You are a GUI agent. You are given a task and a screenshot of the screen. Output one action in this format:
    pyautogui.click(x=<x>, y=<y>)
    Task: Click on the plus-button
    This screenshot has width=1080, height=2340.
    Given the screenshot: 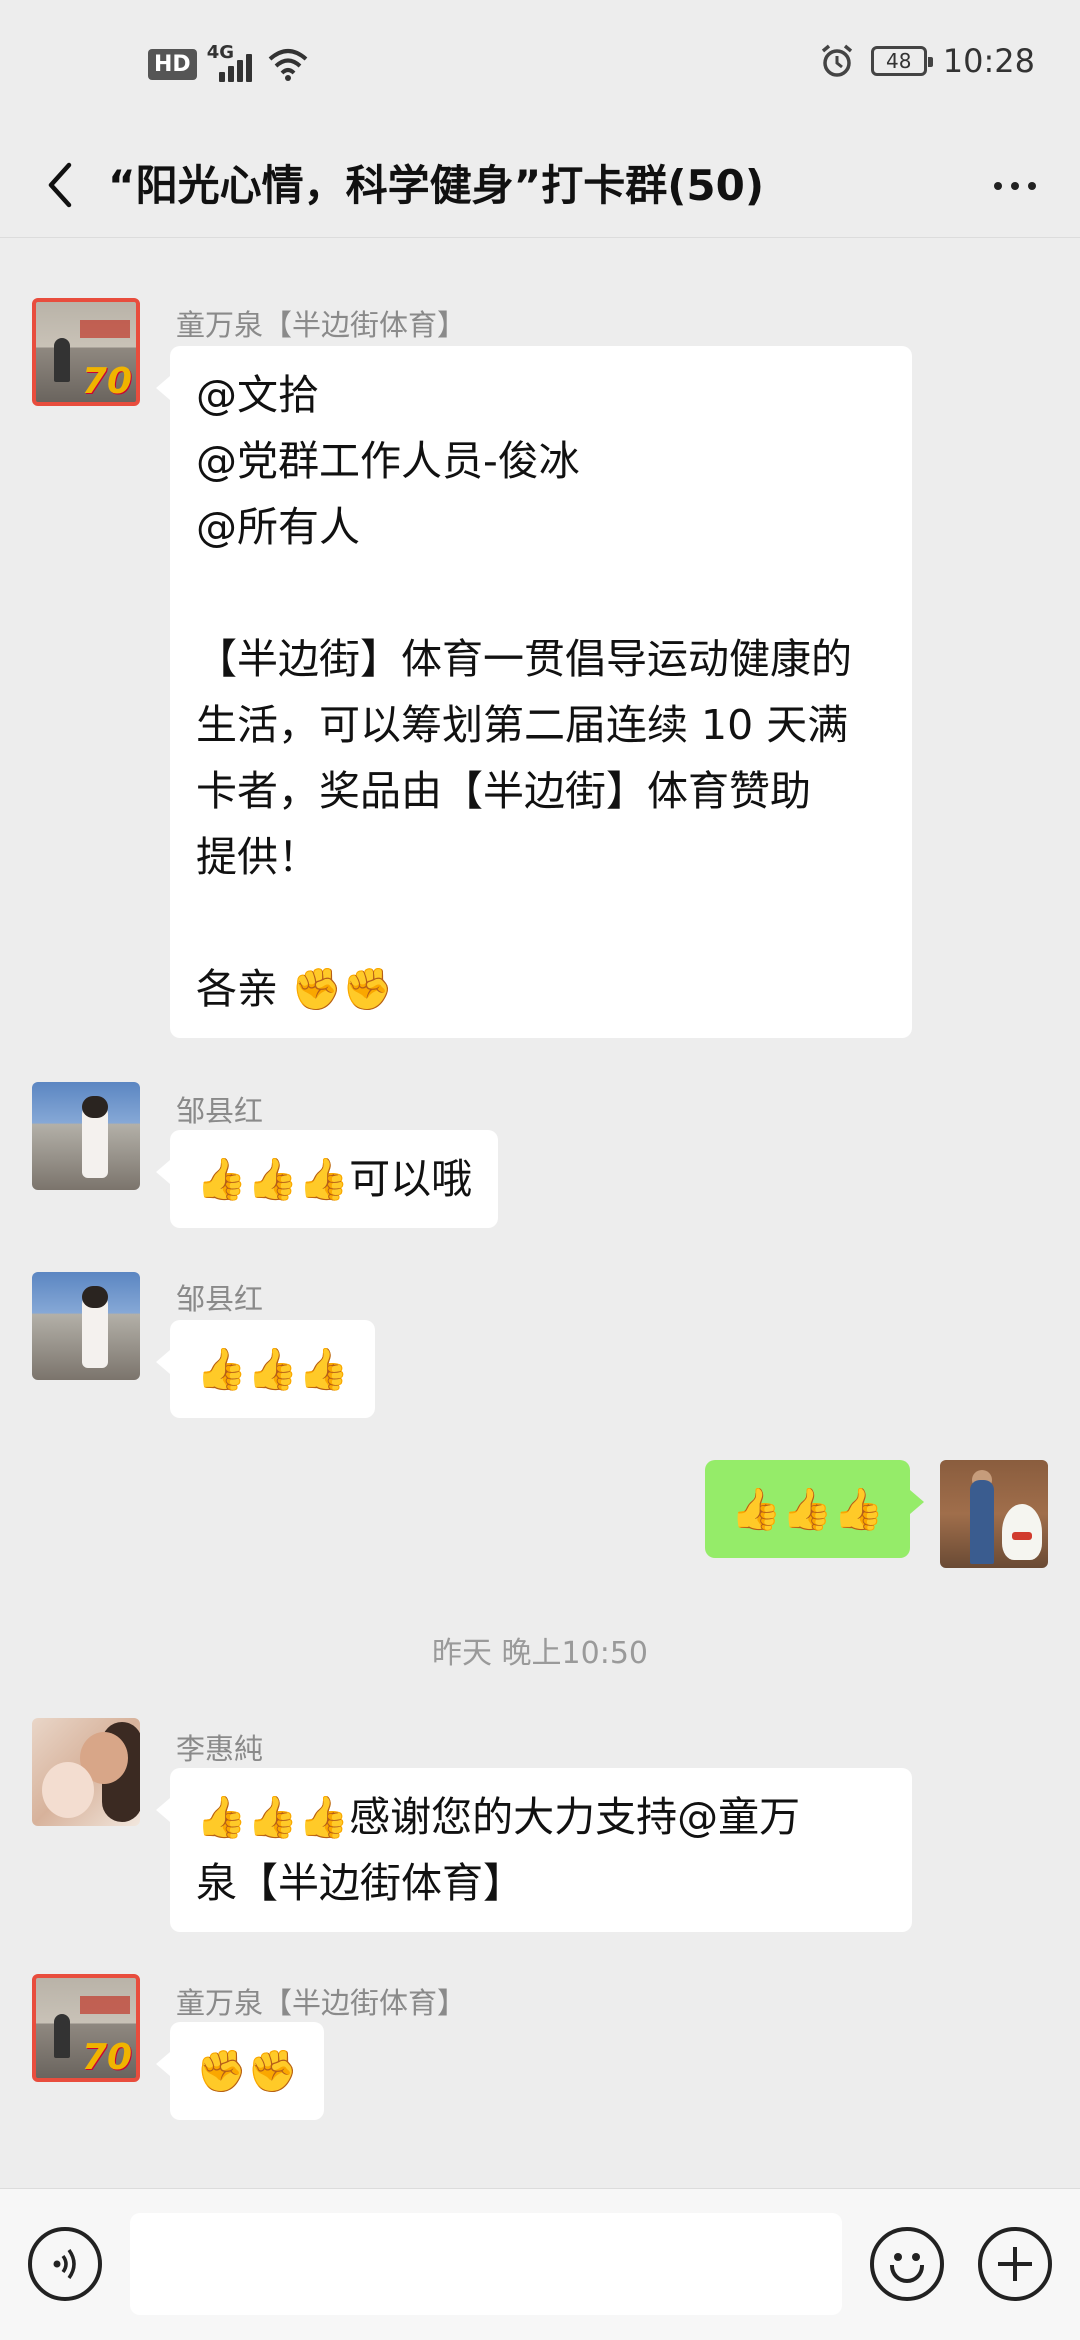 What is the action you would take?
    pyautogui.click(x=1015, y=2264)
    